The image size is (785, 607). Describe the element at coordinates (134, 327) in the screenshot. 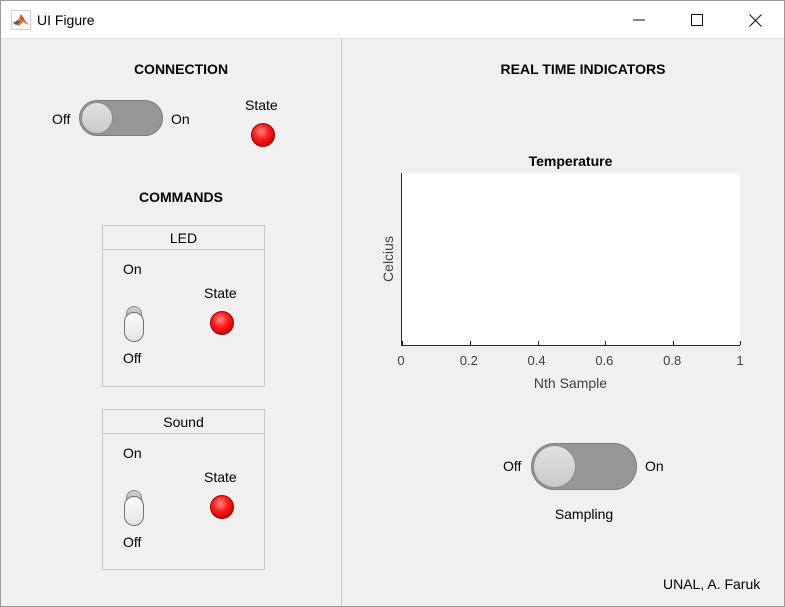

I see `led-toggle-lever` at that location.